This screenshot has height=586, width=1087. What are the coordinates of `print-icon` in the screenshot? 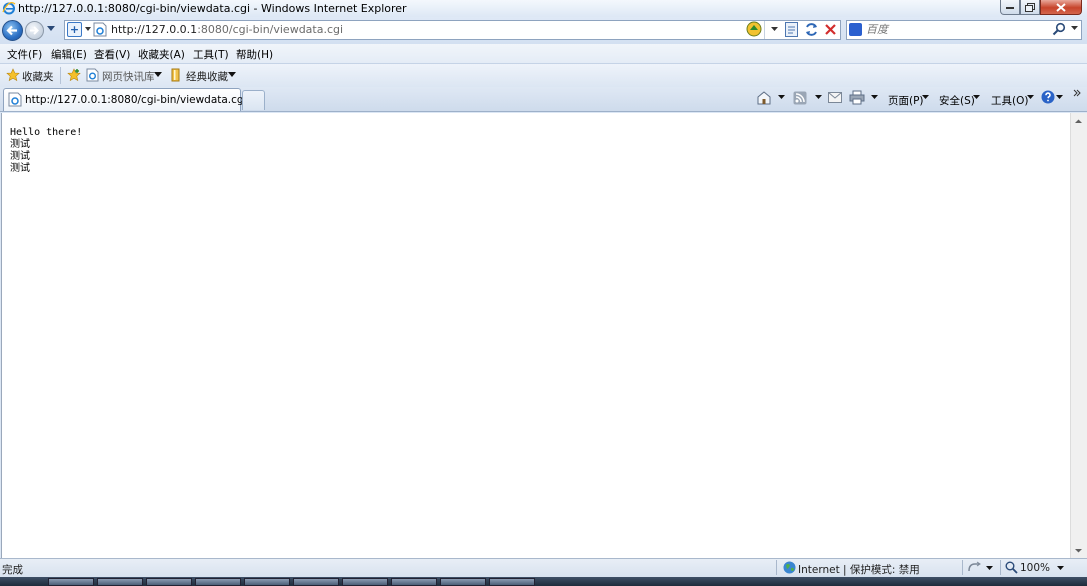 It's located at (857, 97).